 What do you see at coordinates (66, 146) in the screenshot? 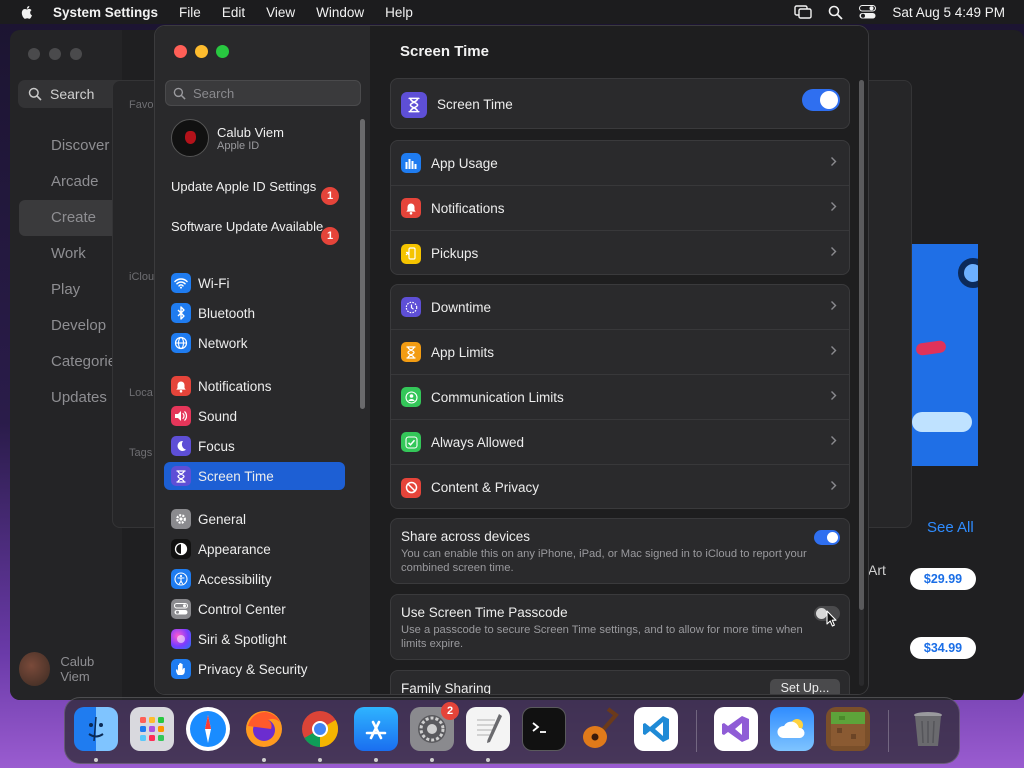
I see `app-store-nav-discover: Discover` at bounding box center [66, 146].